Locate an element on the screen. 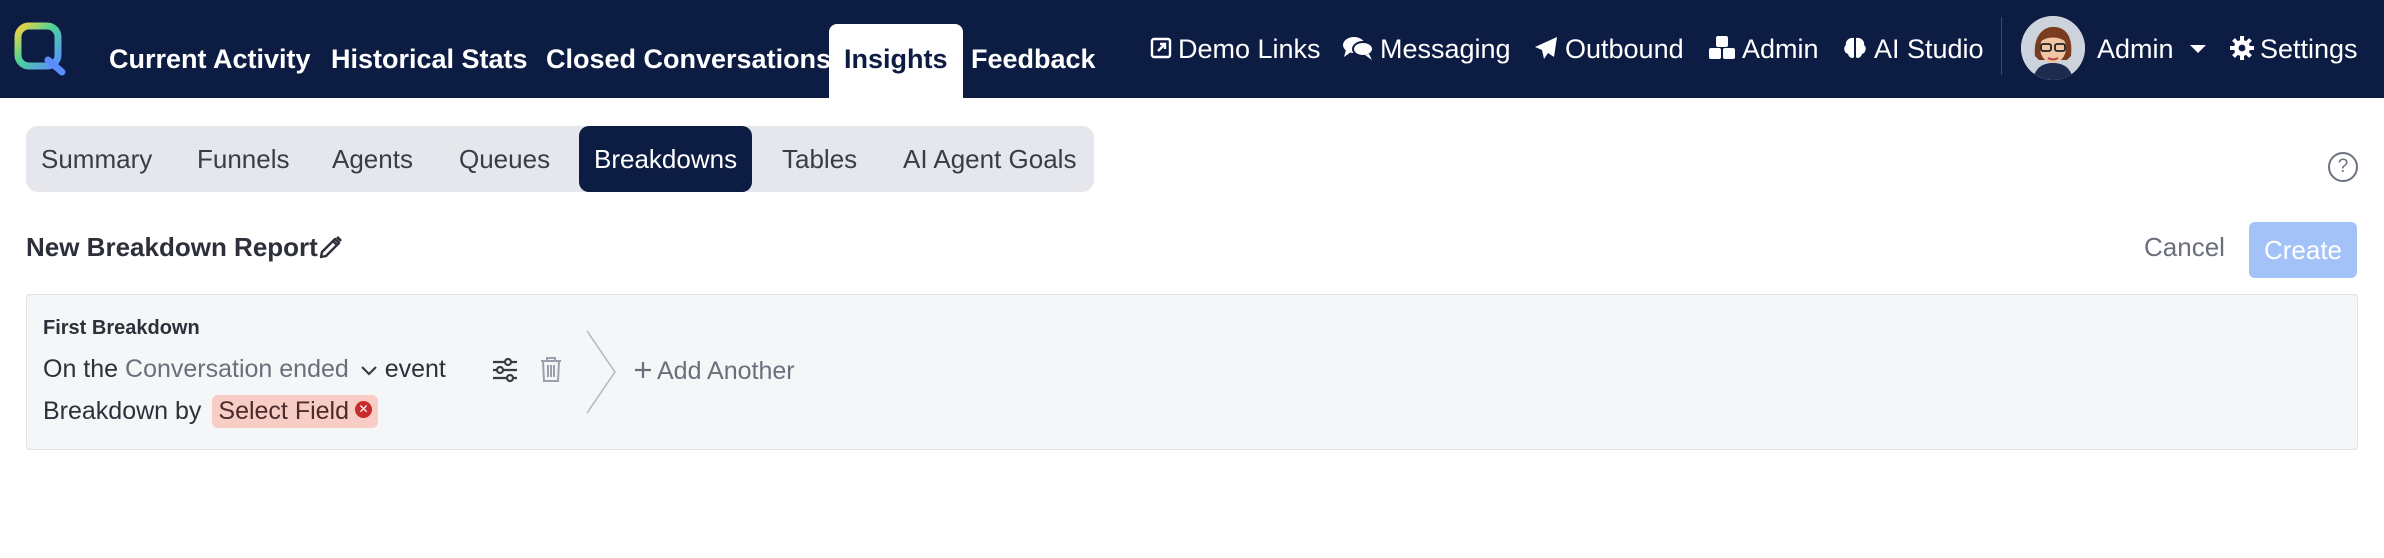  settings-link: Settings is located at coordinates (2294, 49).